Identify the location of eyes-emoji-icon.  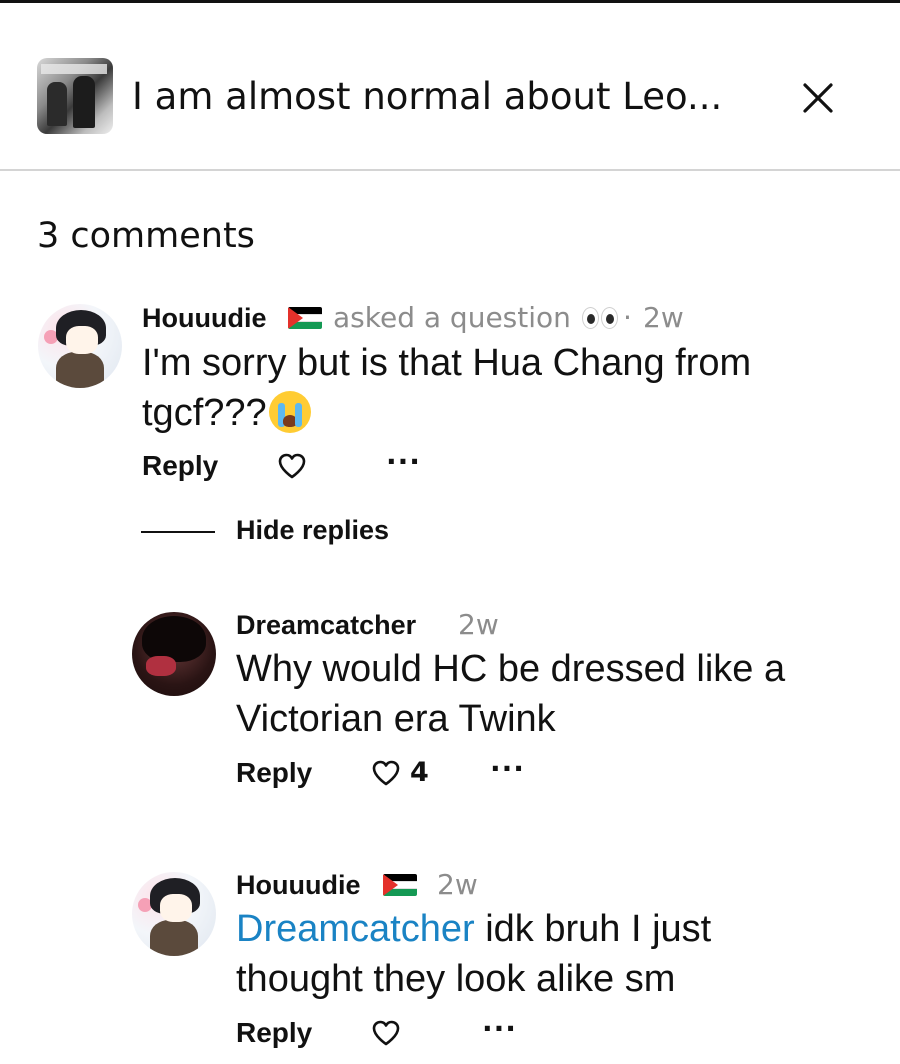
(601, 318).